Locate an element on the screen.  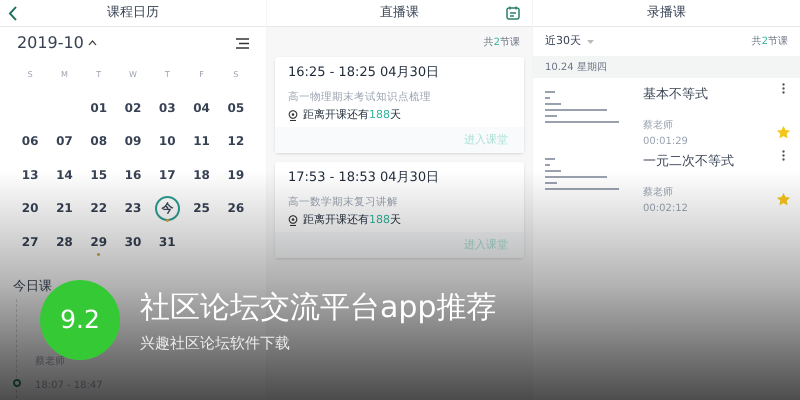
screen-title: 录播课 is located at coordinates (666, 13).